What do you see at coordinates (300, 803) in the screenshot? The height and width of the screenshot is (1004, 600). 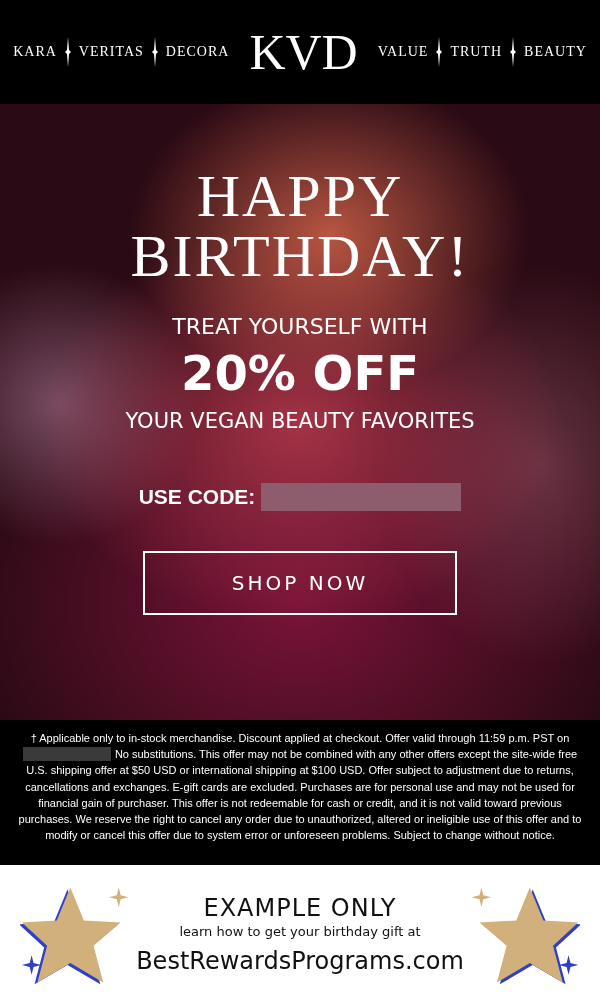 I see `disclaimer-text: U.S. shipping offer at $50 USD or international shipping at $100 USD. Offer subject to adjustment due to returns, cancellations and exchanges. E-gift cards are excluded. Purchases are for personal use and may not be used for financial gain of purchaser. This offer is not redeemable for cash or credit, and it is not valid toward previous purchases. We reserve the right to cancel any order due to unauthorized, altered or ineligible use of this offer and to modify or cancel this offer due to system error or unforeseen problems. Subject to change without notice.` at bounding box center [300, 803].